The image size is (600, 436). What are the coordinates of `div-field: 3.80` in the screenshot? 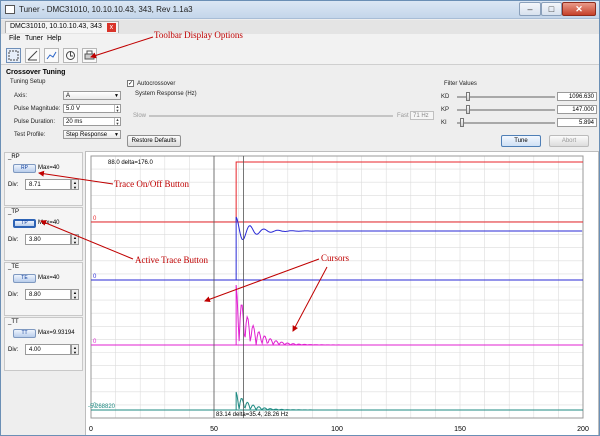 It's located at (48, 239).